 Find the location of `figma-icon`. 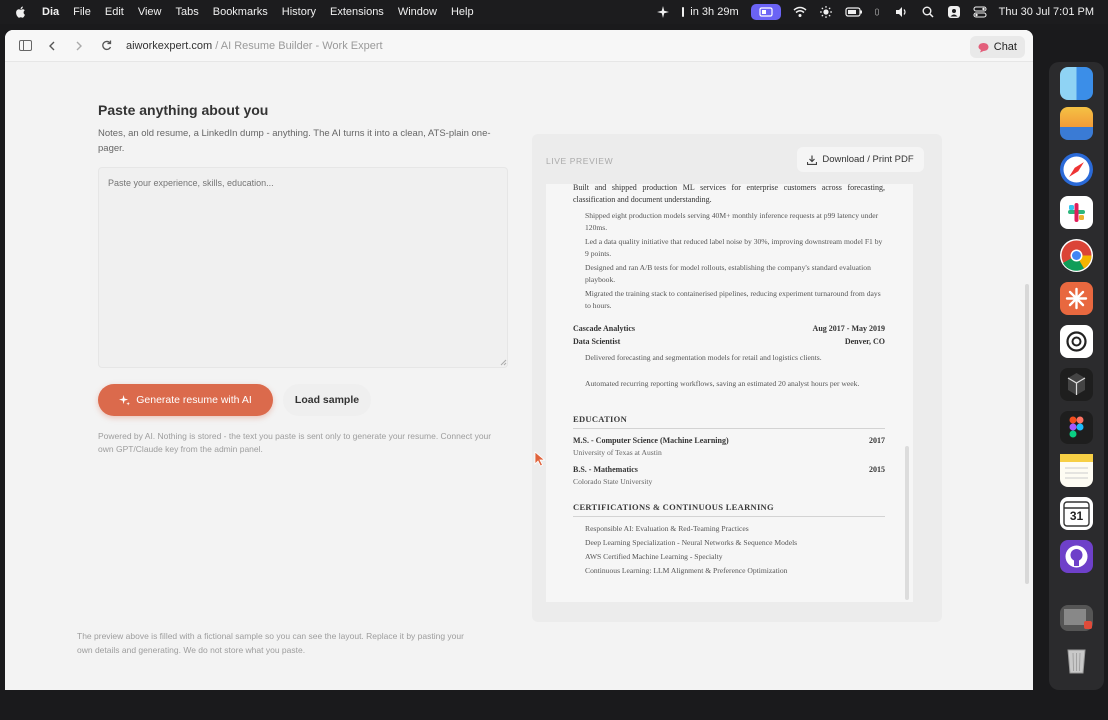

figma-icon is located at coordinates (1076, 427).